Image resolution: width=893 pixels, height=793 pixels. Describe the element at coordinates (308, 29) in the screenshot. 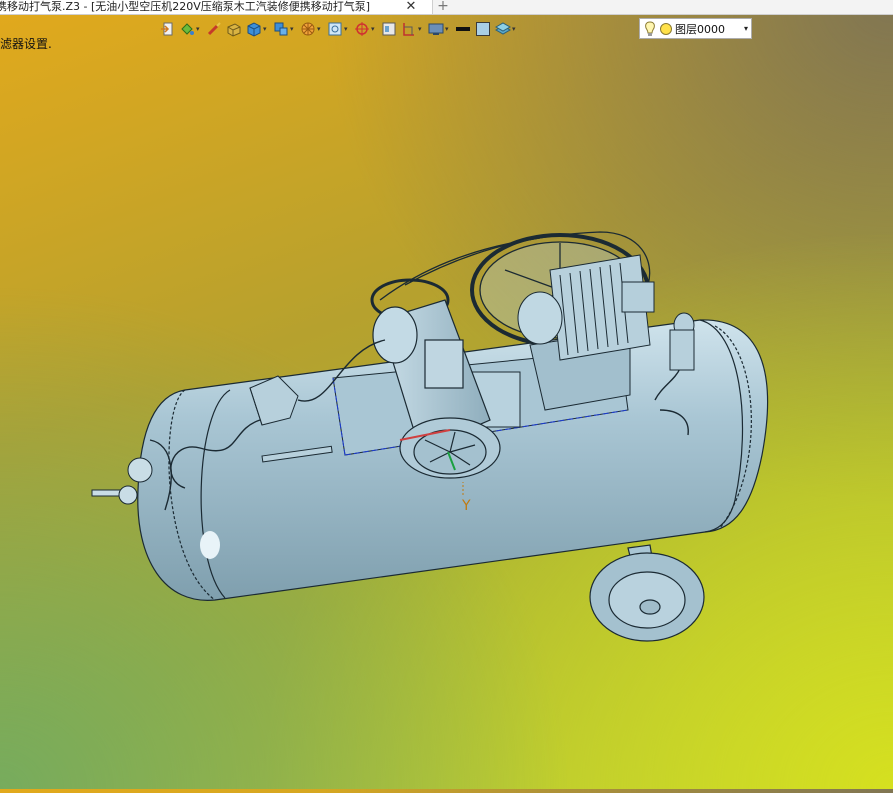

I see `wheel-icon` at that location.